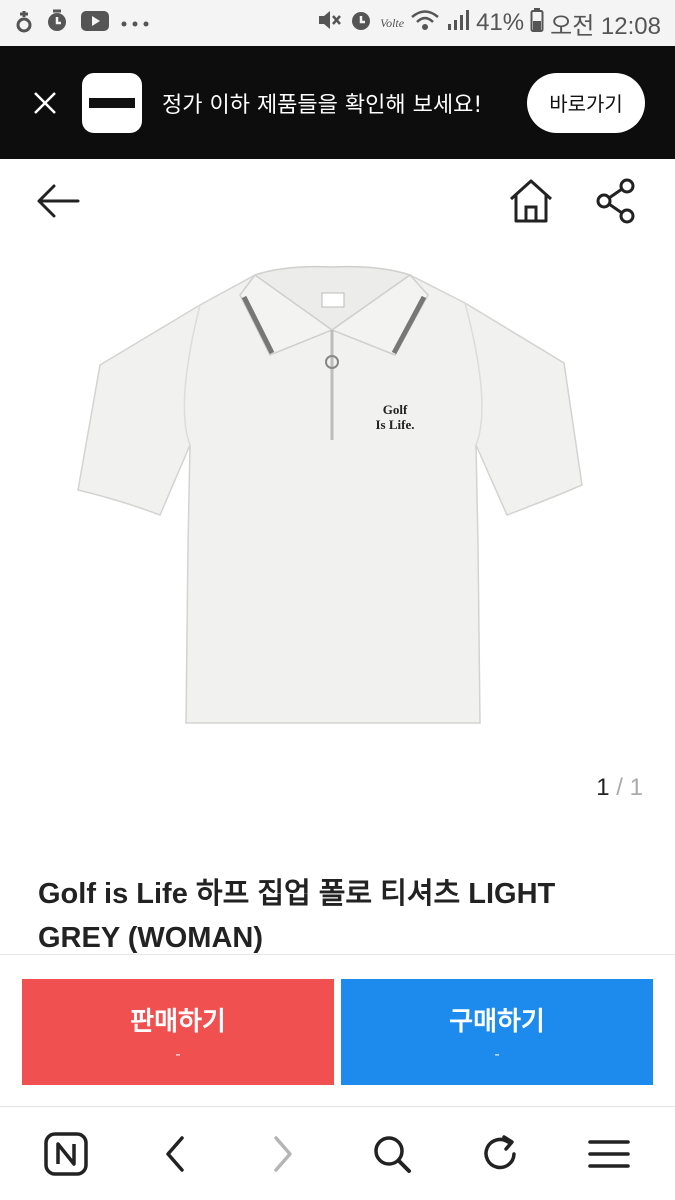  What do you see at coordinates (175, 1154) in the screenshot?
I see `back-icon` at bounding box center [175, 1154].